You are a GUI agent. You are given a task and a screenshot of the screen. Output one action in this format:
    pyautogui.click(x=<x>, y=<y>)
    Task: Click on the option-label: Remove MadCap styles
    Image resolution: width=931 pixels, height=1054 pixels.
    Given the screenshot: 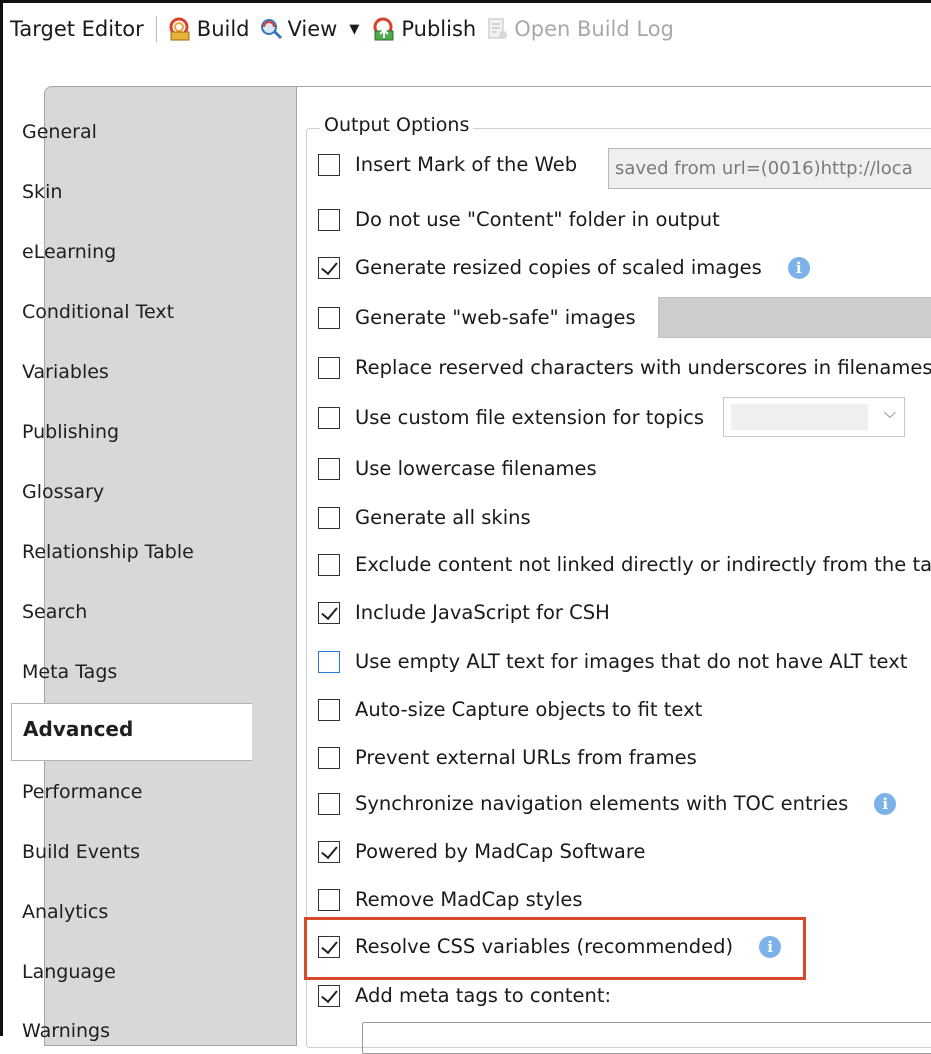 What is the action you would take?
    pyautogui.click(x=469, y=899)
    